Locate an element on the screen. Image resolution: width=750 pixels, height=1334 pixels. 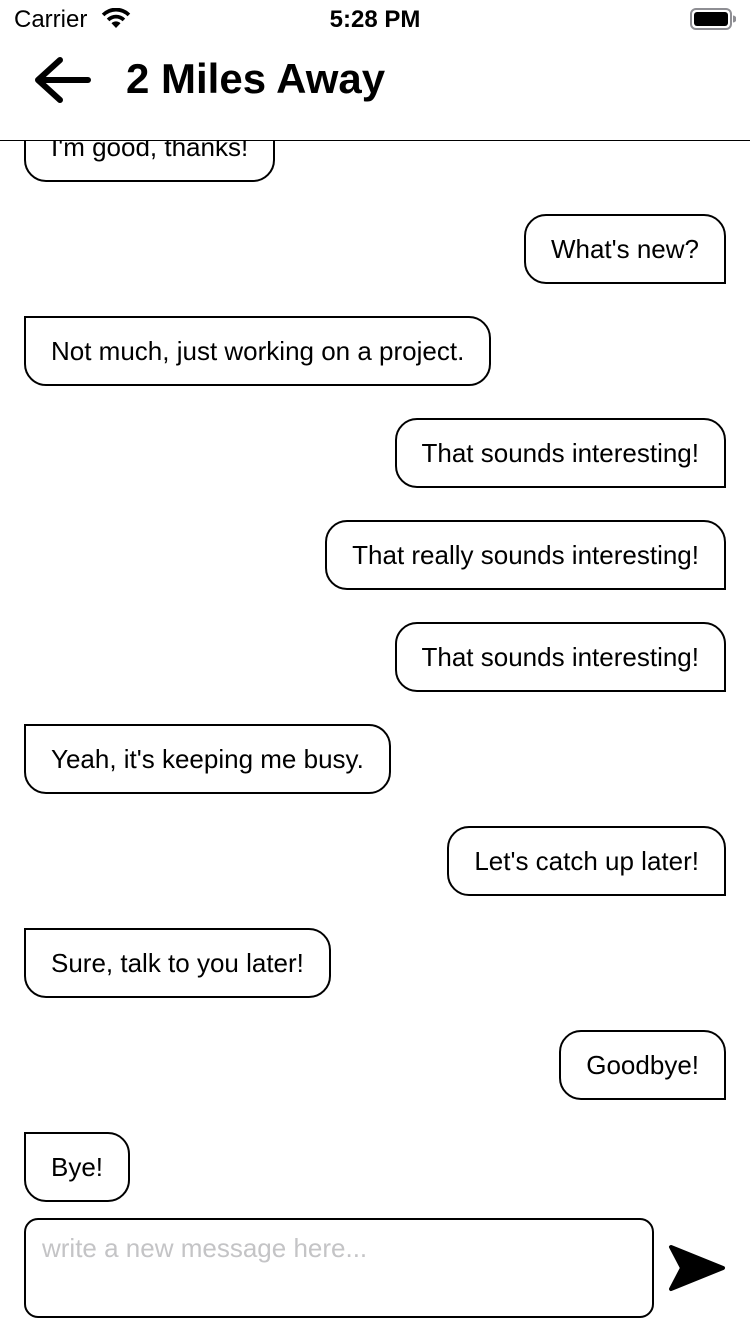
message-bubble-sent: What's new? is located at coordinates (624, 249).